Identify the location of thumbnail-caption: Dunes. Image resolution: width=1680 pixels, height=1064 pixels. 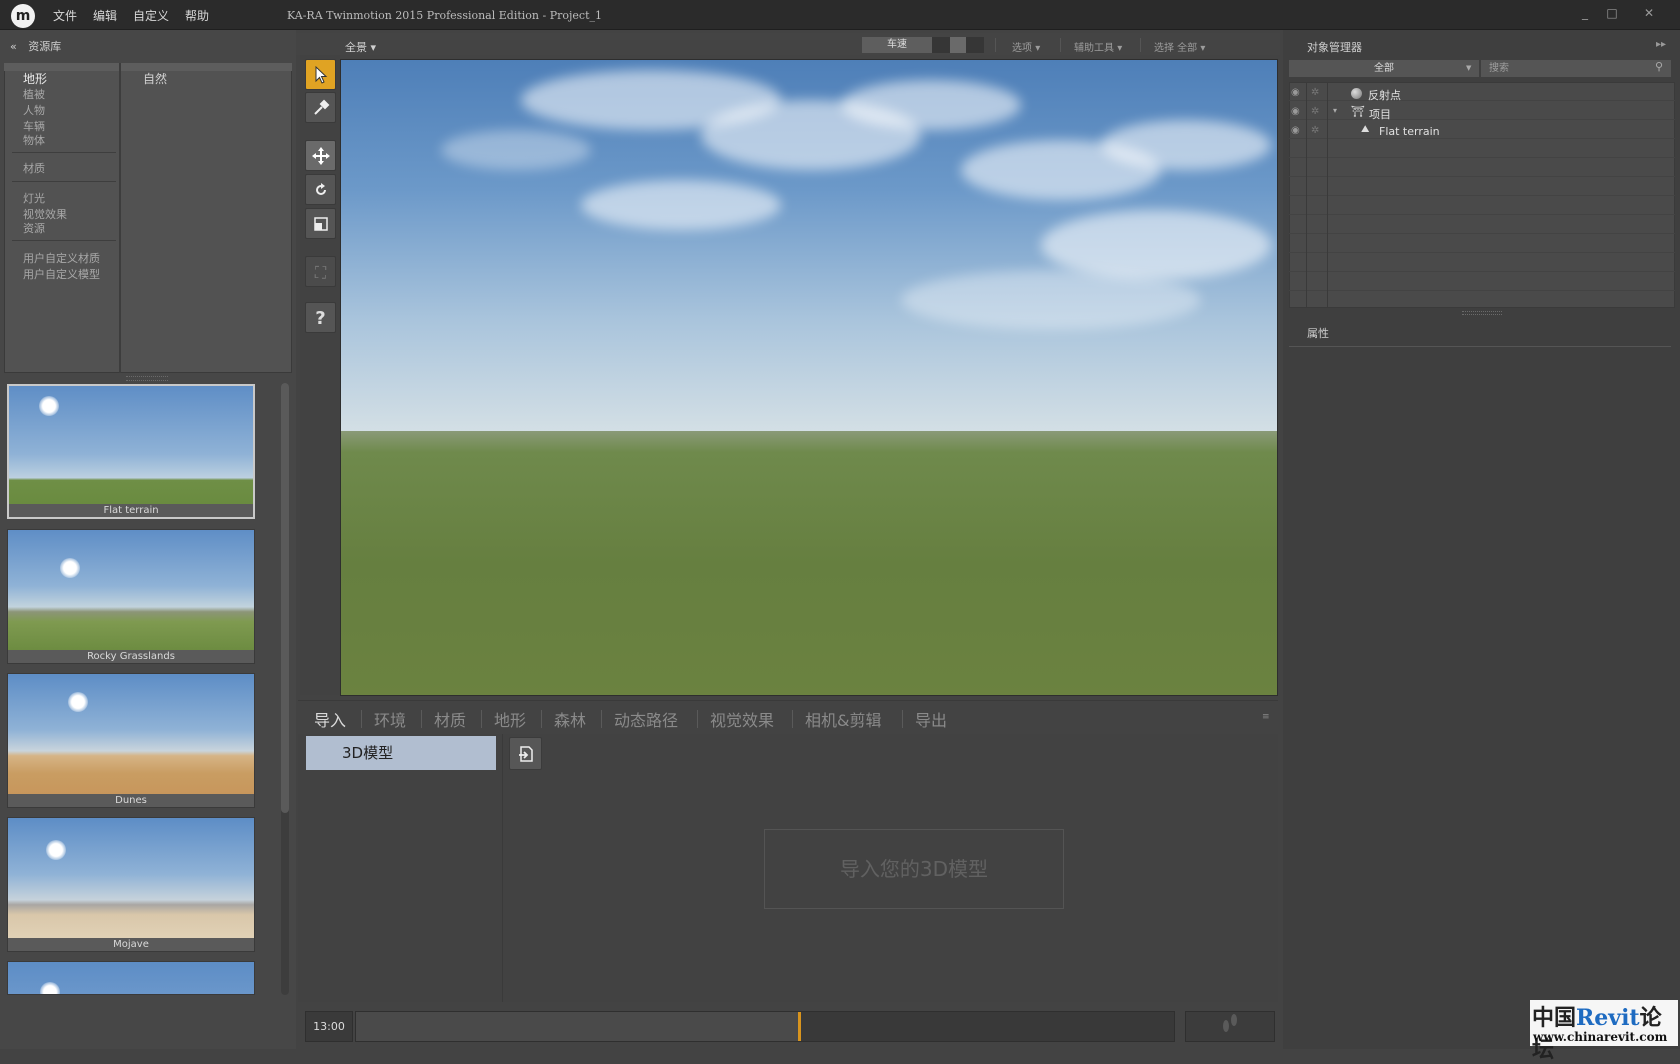
(131, 800).